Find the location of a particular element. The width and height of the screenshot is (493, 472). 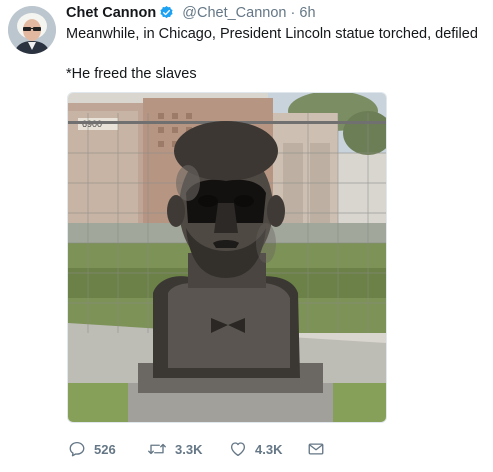

verified-badge-icon is located at coordinates (166, 15).